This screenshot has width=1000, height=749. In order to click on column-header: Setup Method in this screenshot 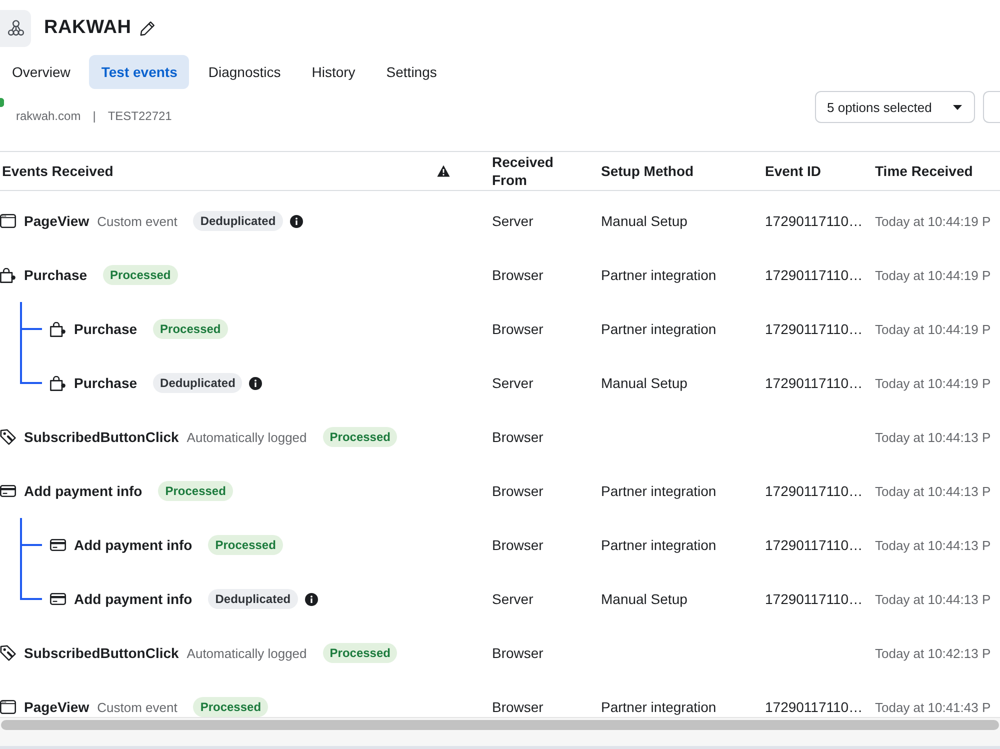, I will do `click(647, 171)`.